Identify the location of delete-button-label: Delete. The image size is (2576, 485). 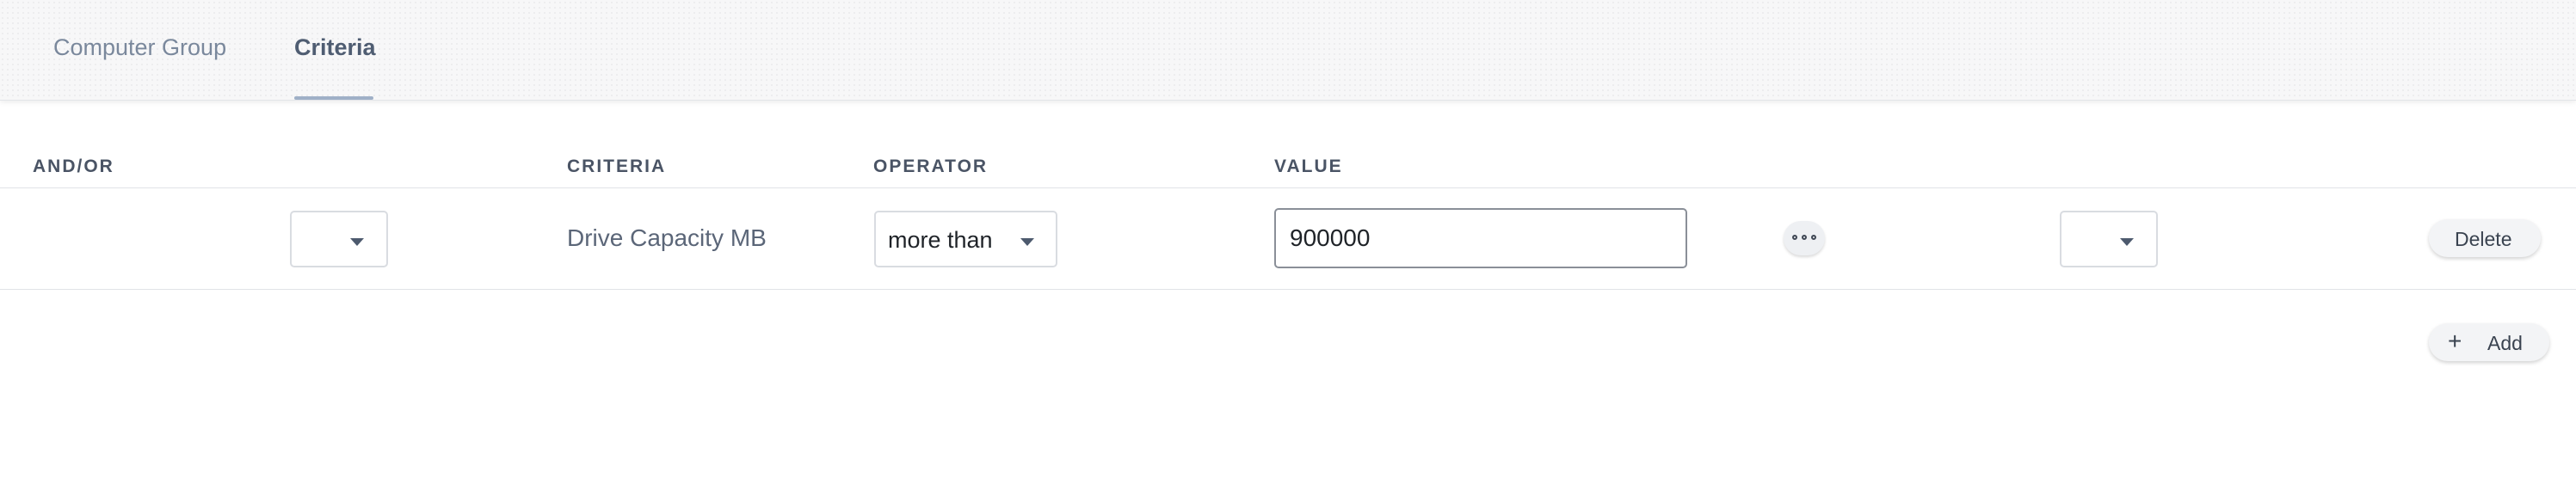
(2483, 239).